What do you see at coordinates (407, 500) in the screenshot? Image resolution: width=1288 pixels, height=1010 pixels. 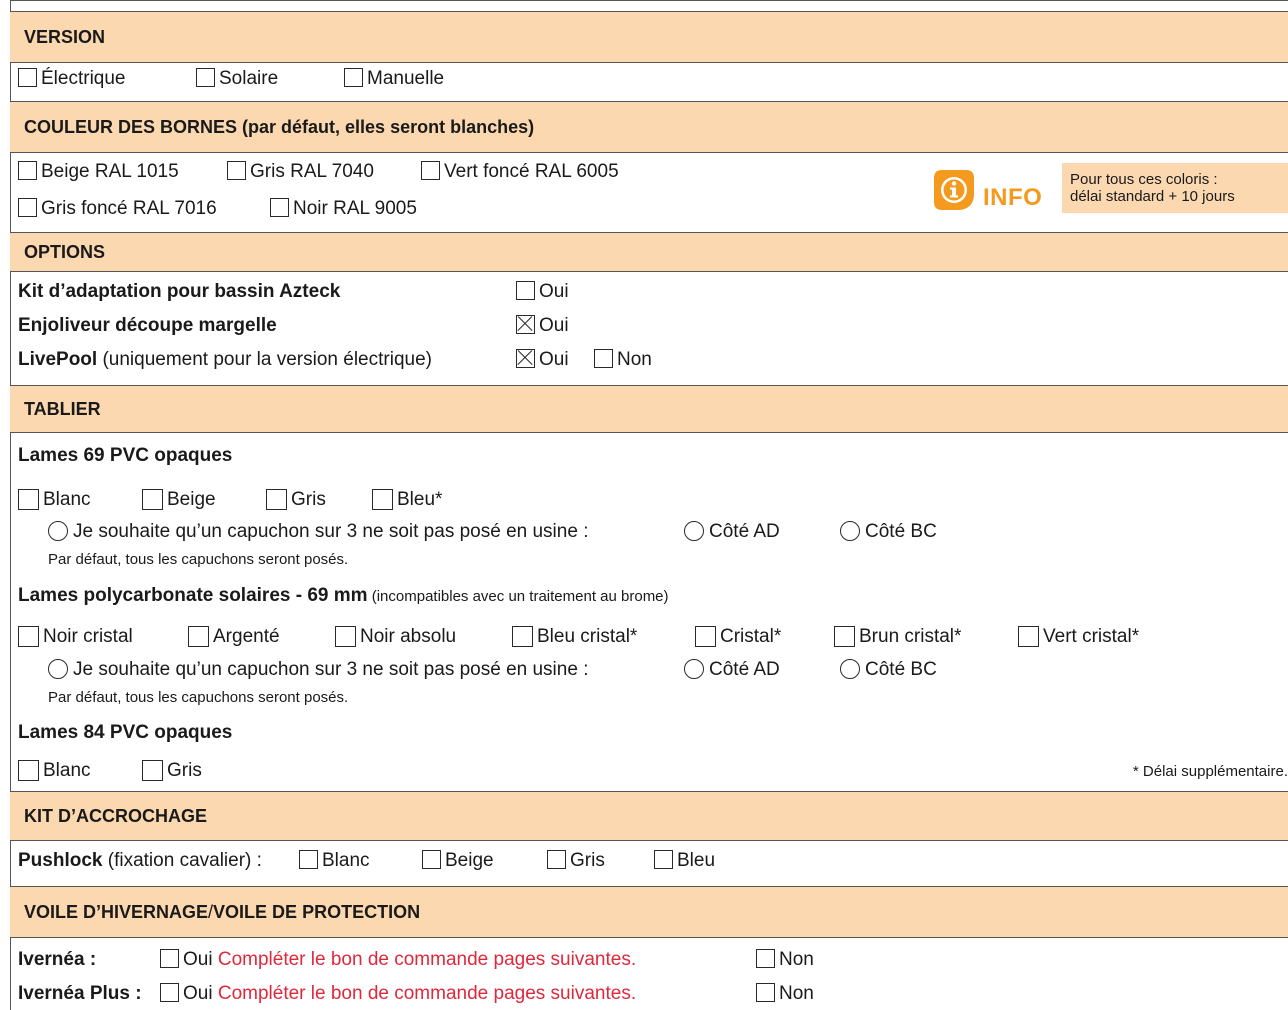 I see `pvc69-bleu: Bleu*` at bounding box center [407, 500].